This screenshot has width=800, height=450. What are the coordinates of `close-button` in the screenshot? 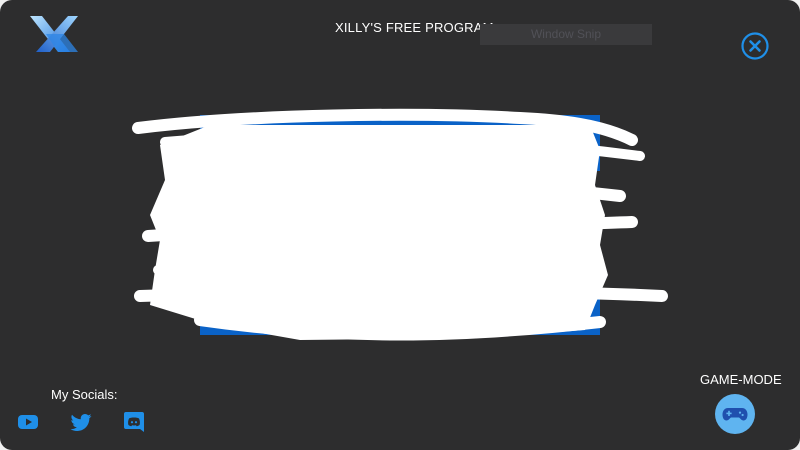 It's located at (755, 46).